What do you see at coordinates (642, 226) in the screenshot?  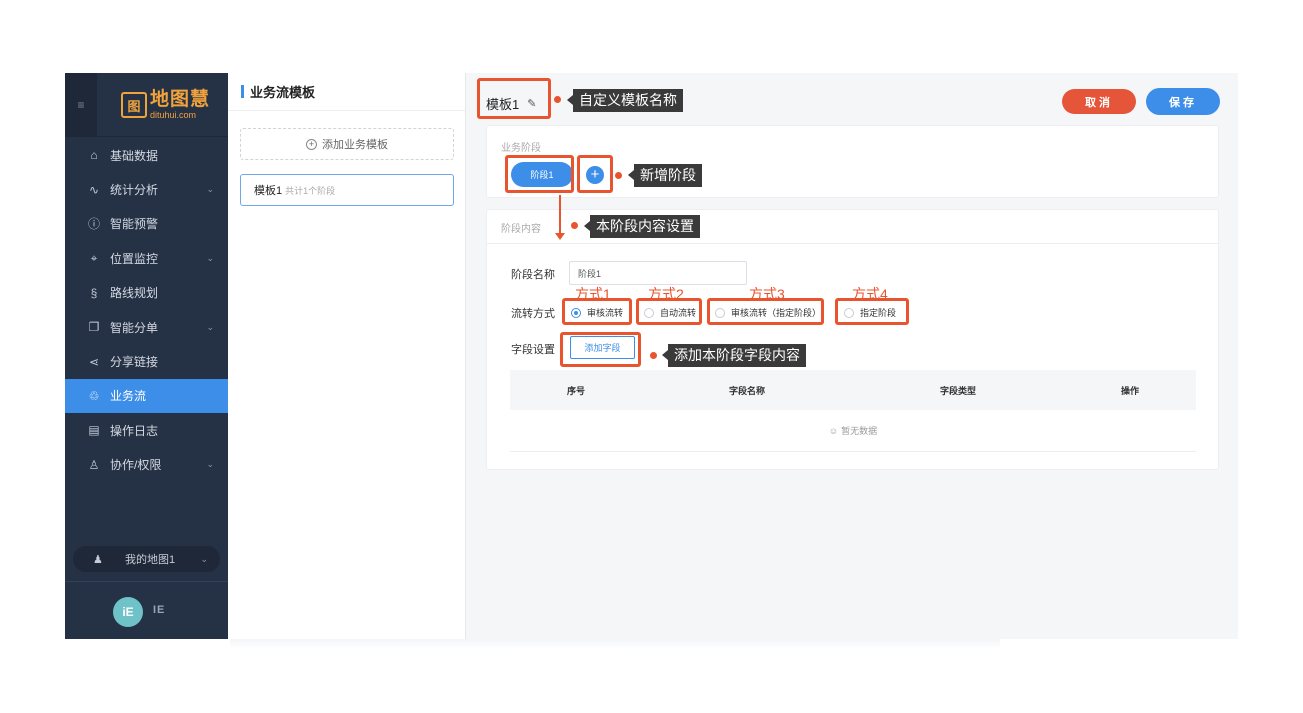 I see `callout-stage-content: 本阶段内容设置` at bounding box center [642, 226].